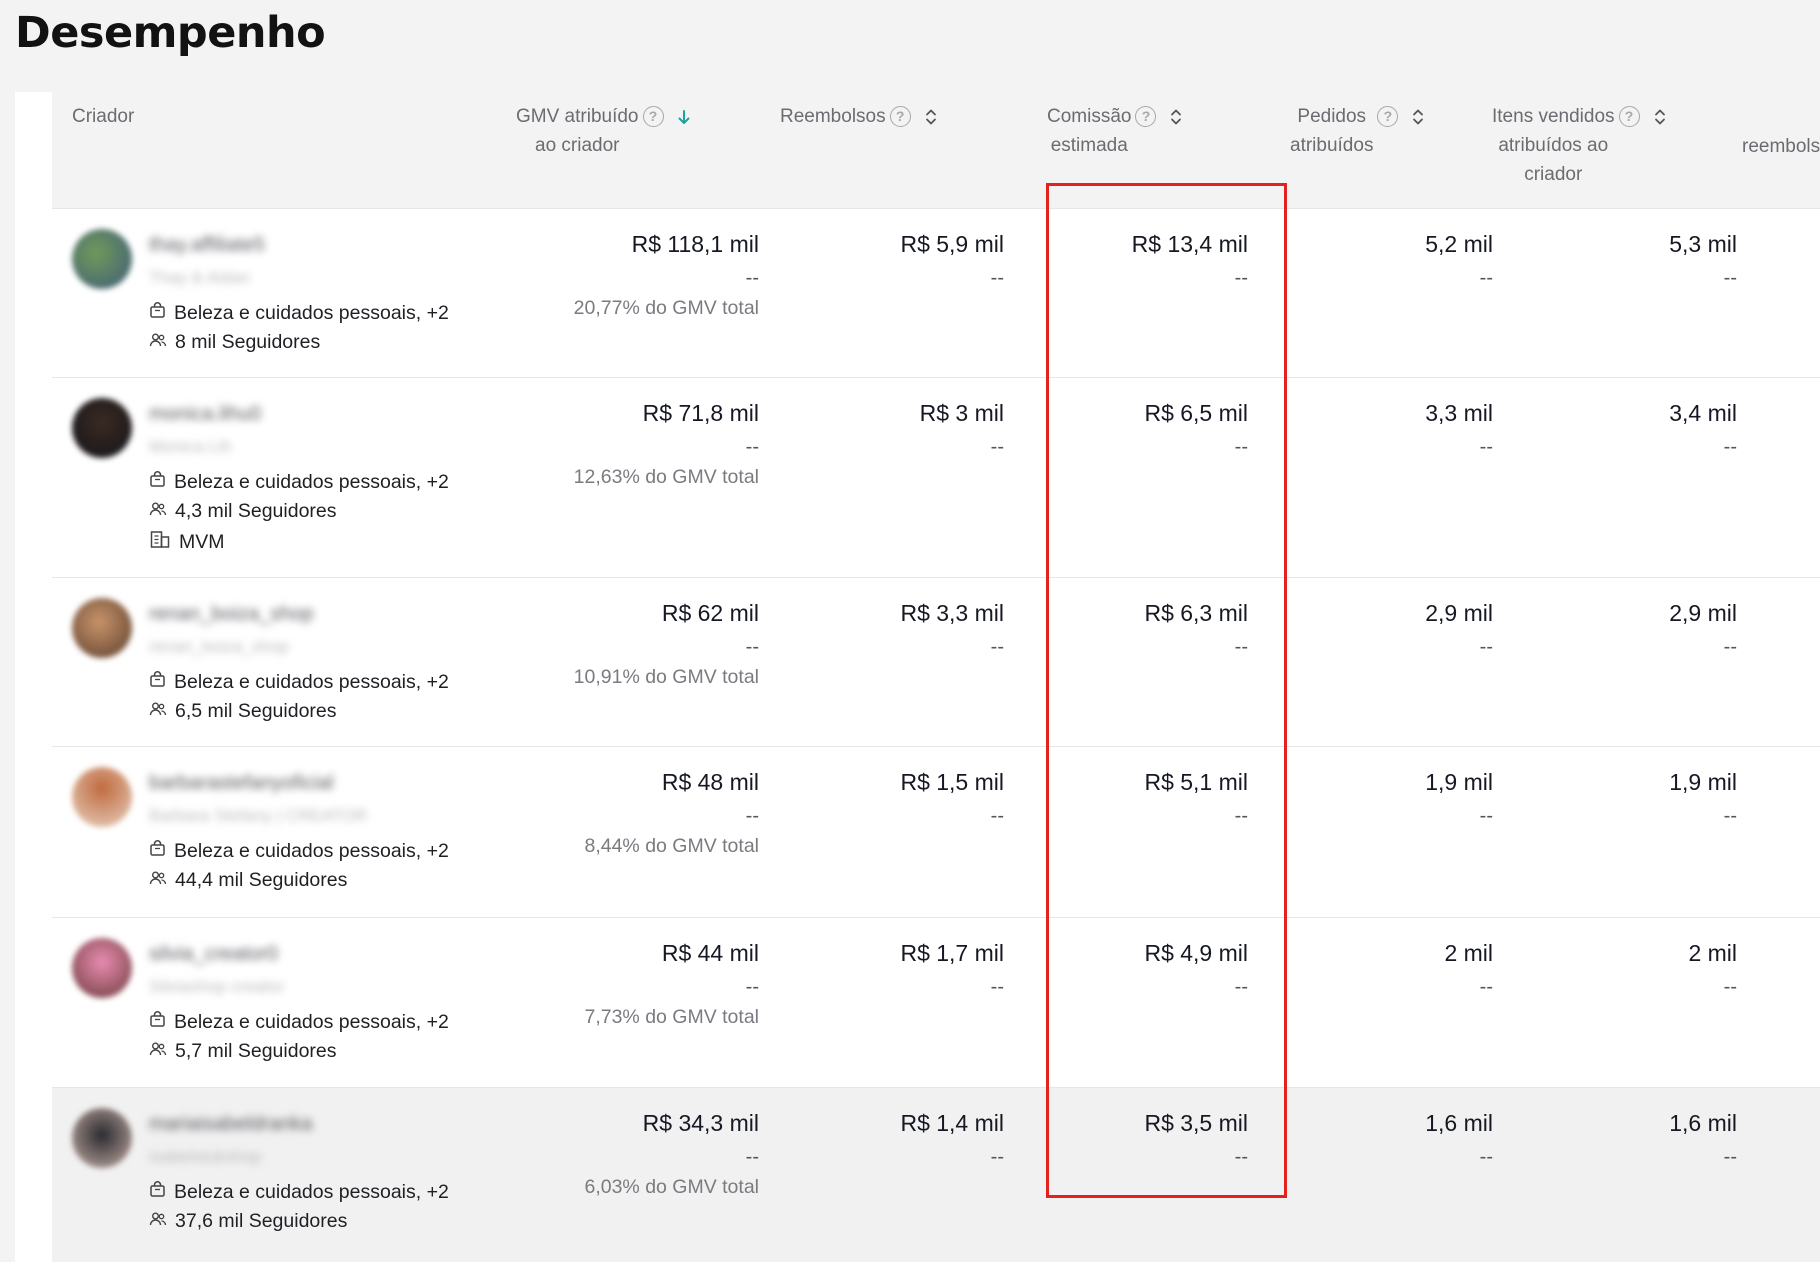 This screenshot has height=1262, width=1820. I want to click on creator-username: barbarastefanyoficial, so click(241, 783).